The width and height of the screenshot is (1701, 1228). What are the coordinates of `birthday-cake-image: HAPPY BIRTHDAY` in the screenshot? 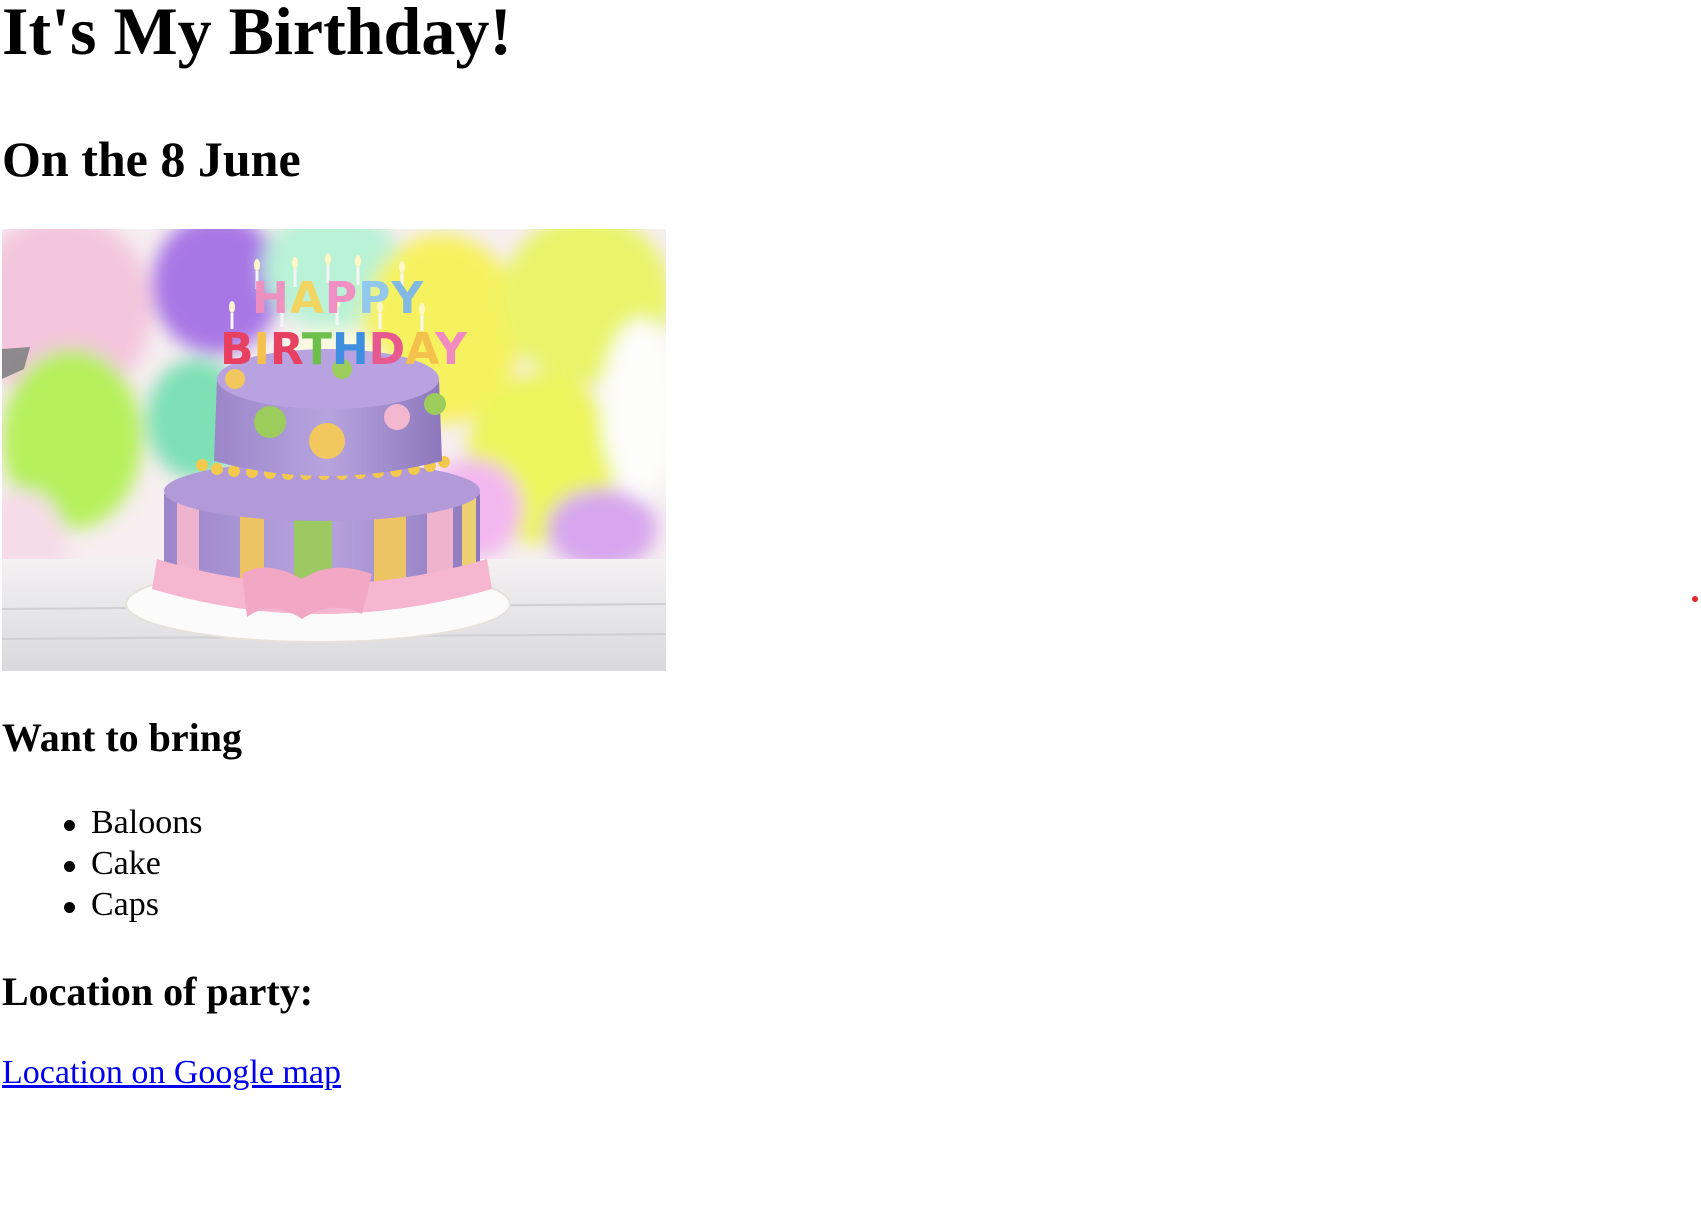 It's located at (334, 450).